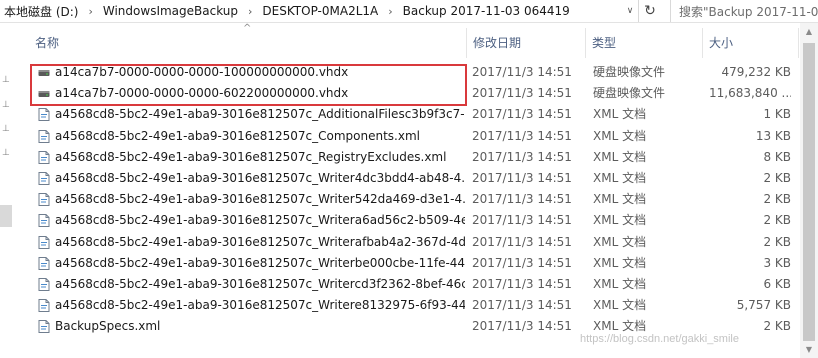  Describe the element at coordinates (320, 11) in the screenshot. I see `breadcrumb-item-desktop: DESKTOP-0MA2L1A` at that location.